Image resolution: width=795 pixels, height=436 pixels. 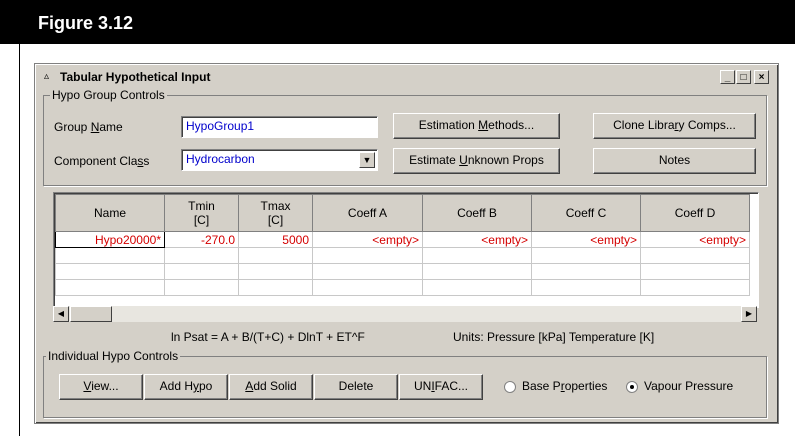 What do you see at coordinates (695, 239) in the screenshot?
I see `cell-coeff-d: <empty>` at bounding box center [695, 239].